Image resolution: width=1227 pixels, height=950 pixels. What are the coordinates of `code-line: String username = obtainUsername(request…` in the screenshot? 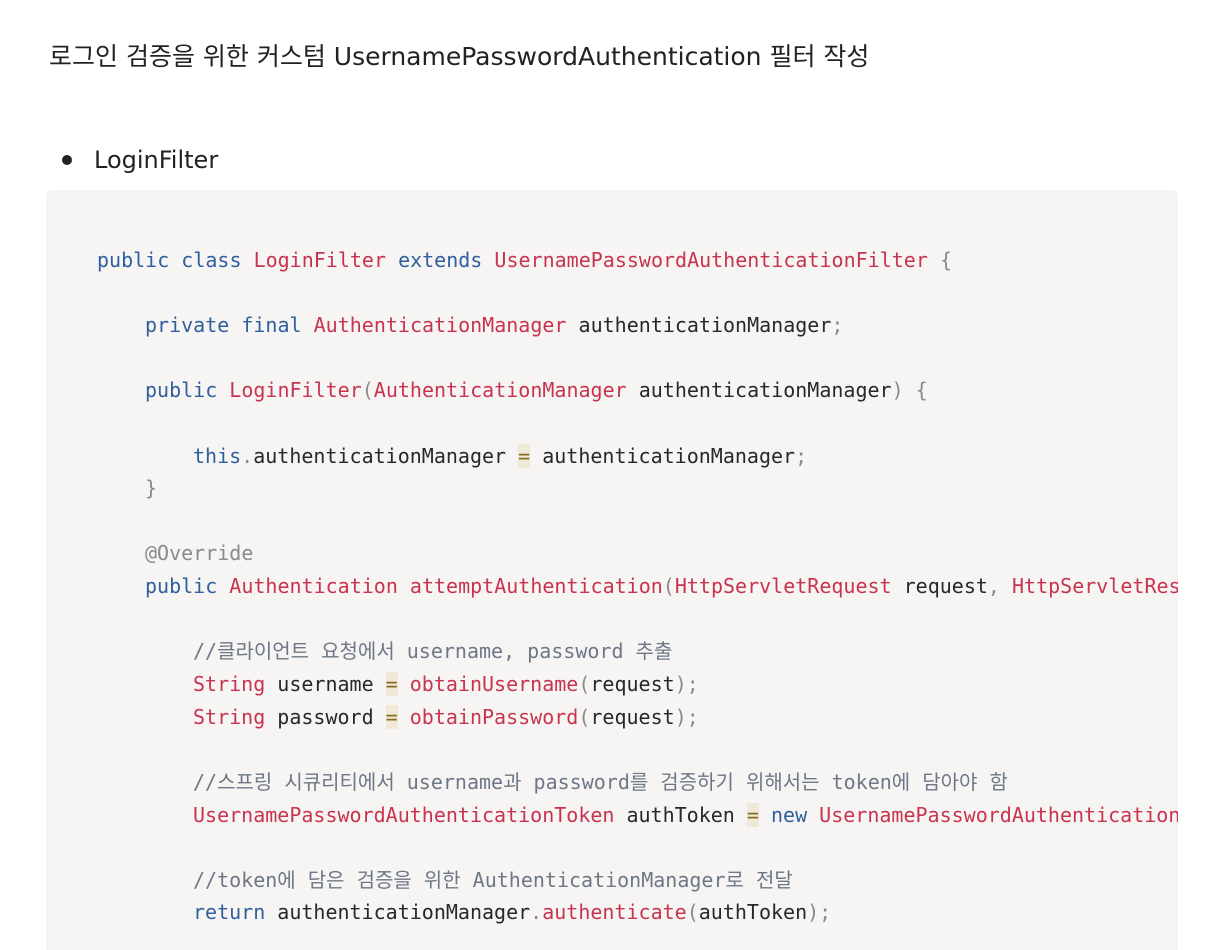 It's located at (446, 684).